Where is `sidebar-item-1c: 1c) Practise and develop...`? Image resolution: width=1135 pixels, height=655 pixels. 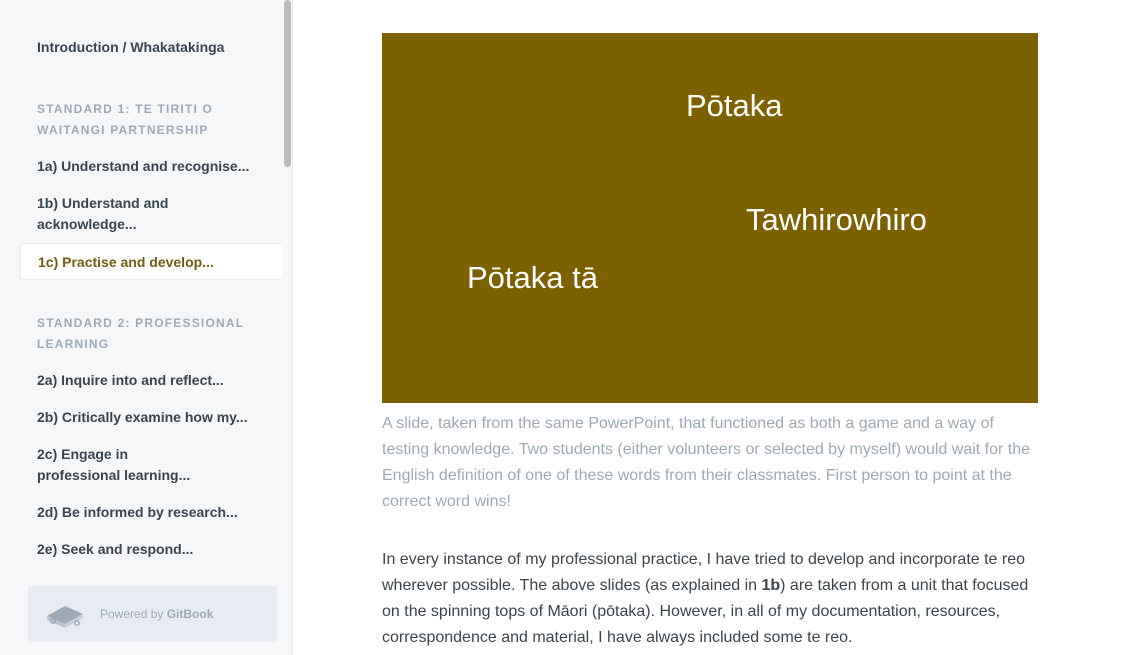 sidebar-item-1c: 1c) Practise and develop... is located at coordinates (151, 261).